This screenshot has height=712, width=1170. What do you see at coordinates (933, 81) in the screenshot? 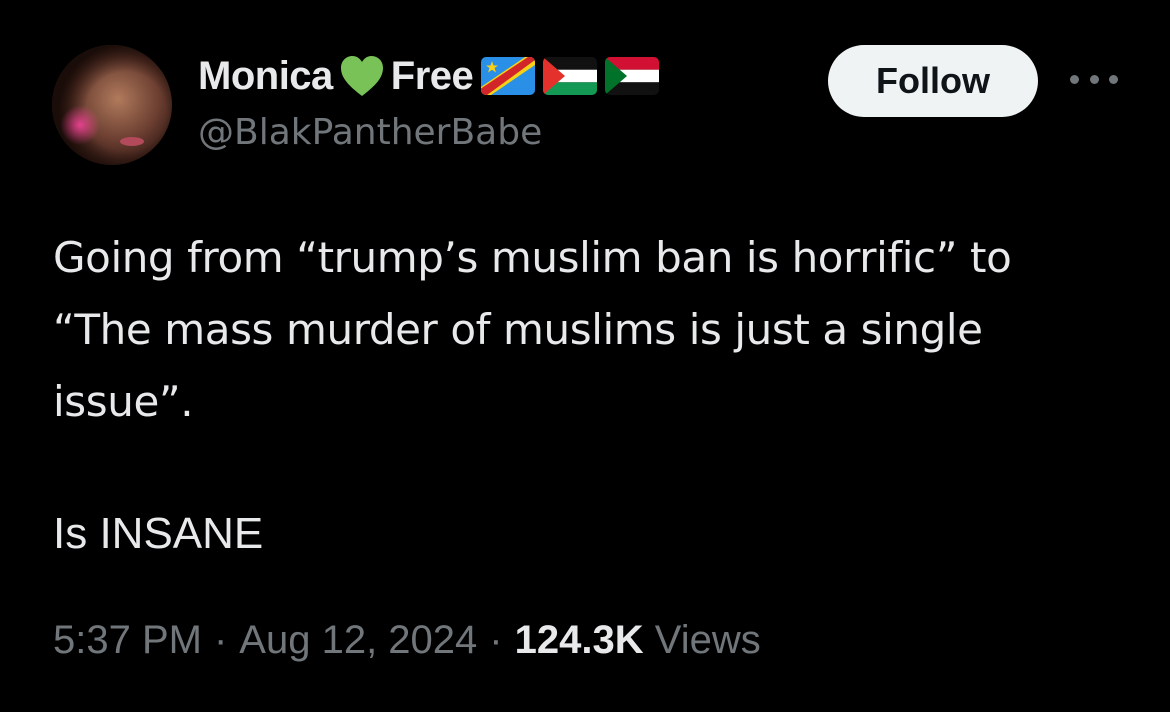
I see `follow-button: Follow` at bounding box center [933, 81].